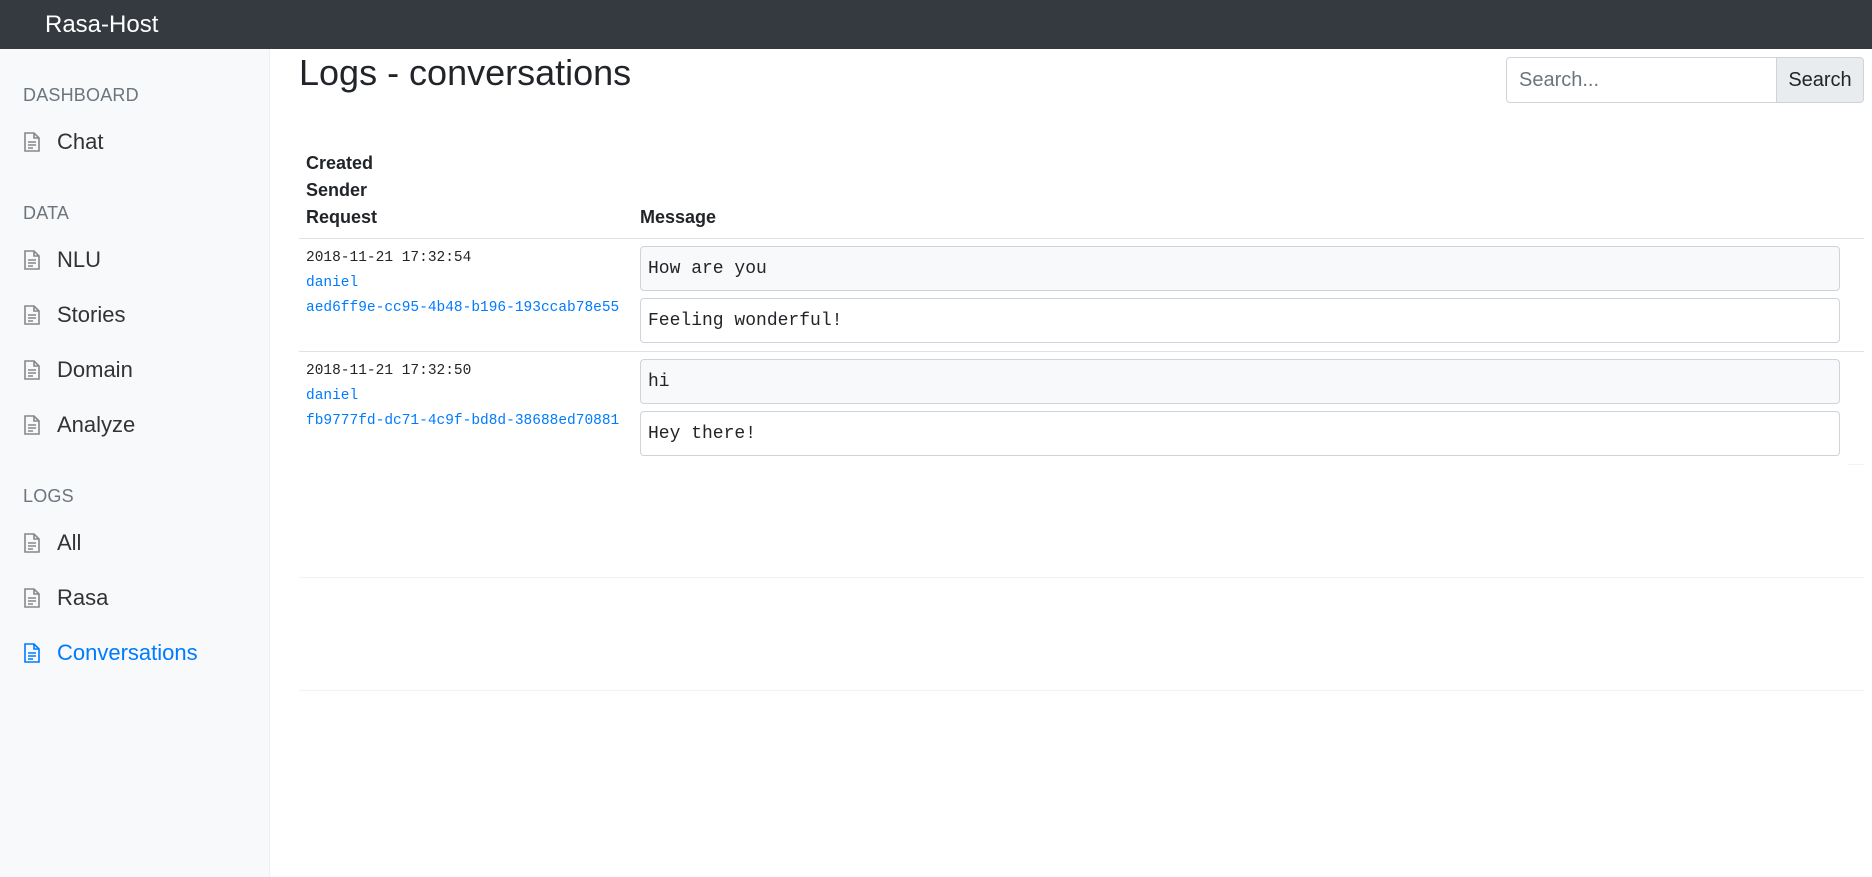  What do you see at coordinates (79, 259) in the screenshot?
I see `sidebar-item-label: NLU` at bounding box center [79, 259].